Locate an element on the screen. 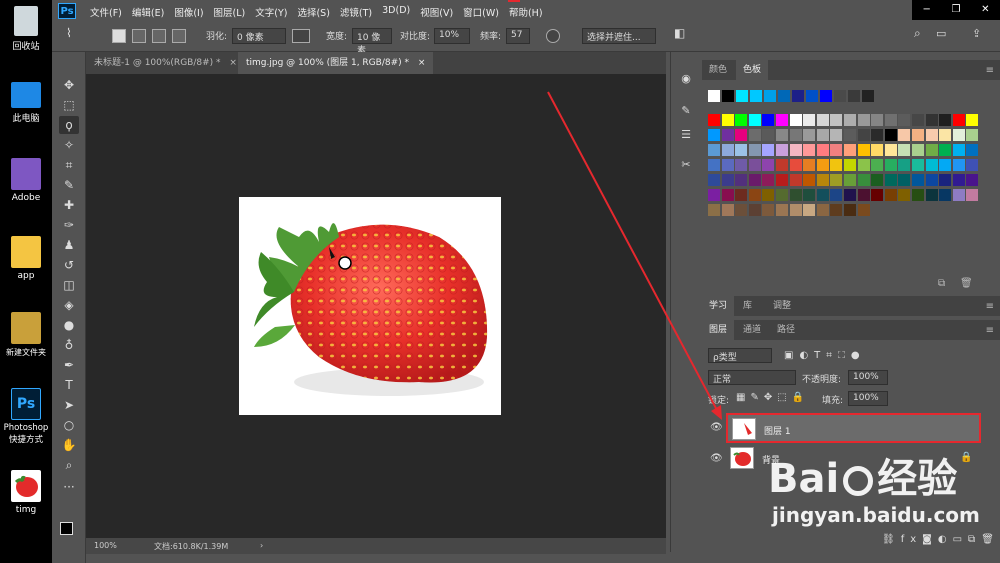 The width and height of the screenshot is (1000, 563). tab-layers: 图层 is located at coordinates (718, 330).